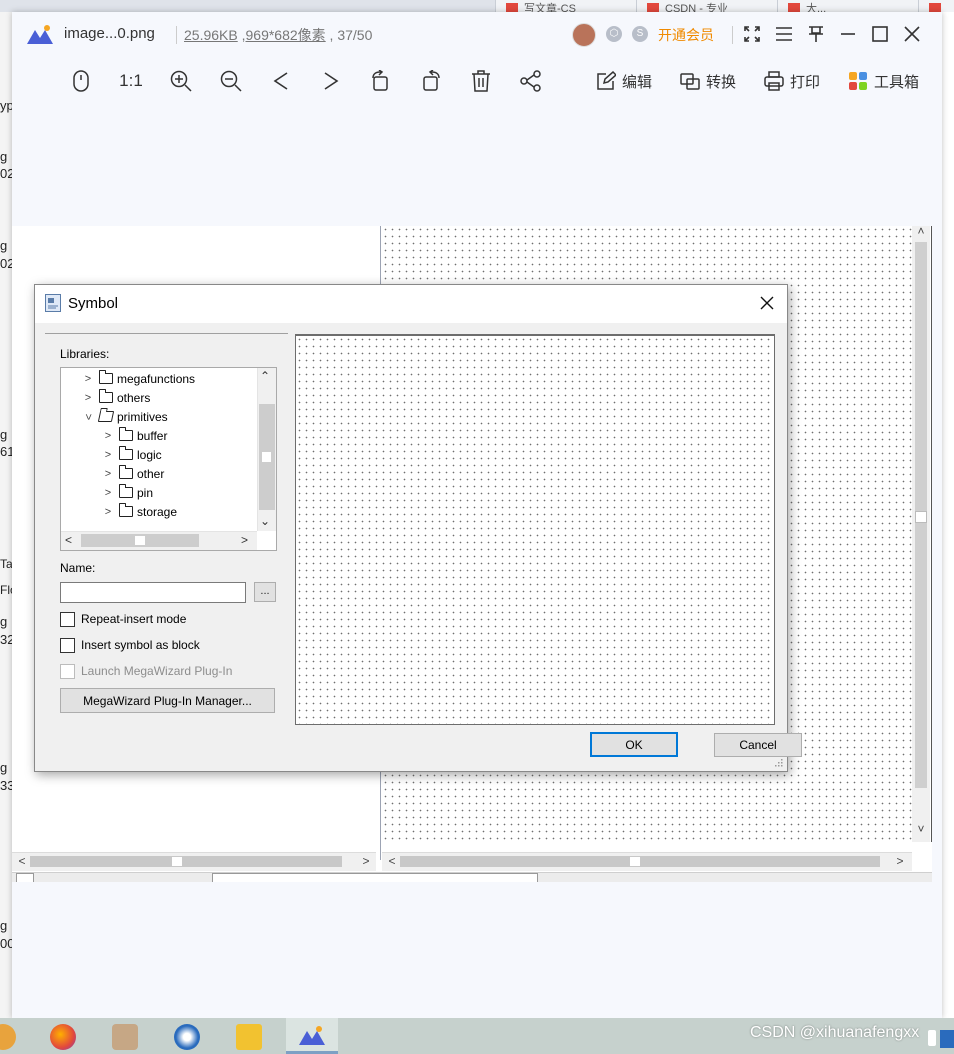 This screenshot has width=954, height=1054. I want to click on insert-block-checkbox, so click(67, 645).